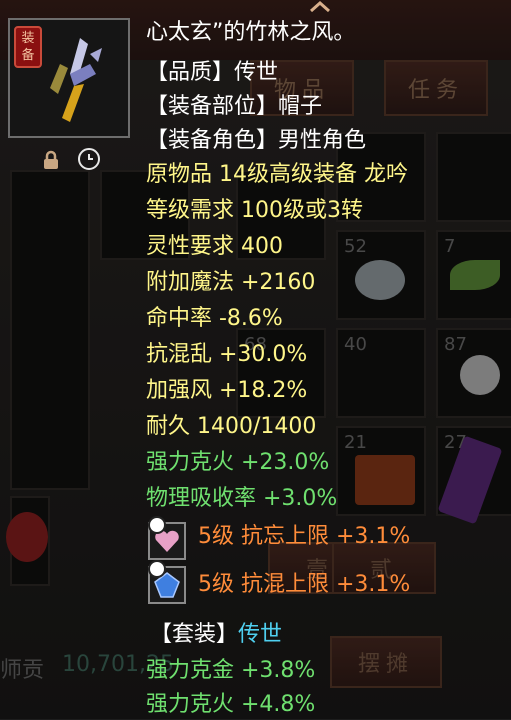  I want to click on bonus-attribute-line: 强力克火 +23.0%, so click(238, 462).